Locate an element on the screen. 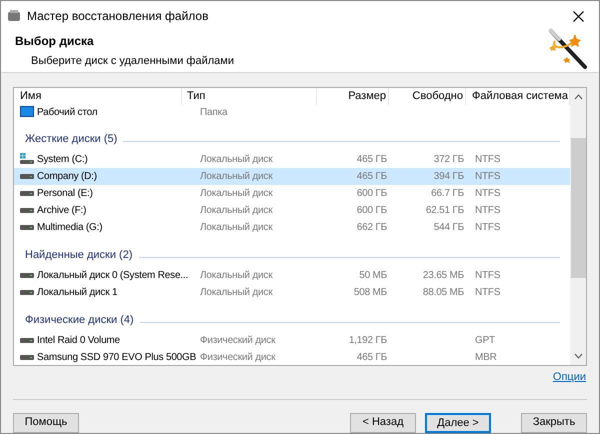 The image size is (600, 434). table-row: System (C:) Локальный диск 465 ГБ 372 ГБ NTFS is located at coordinates (292, 159).